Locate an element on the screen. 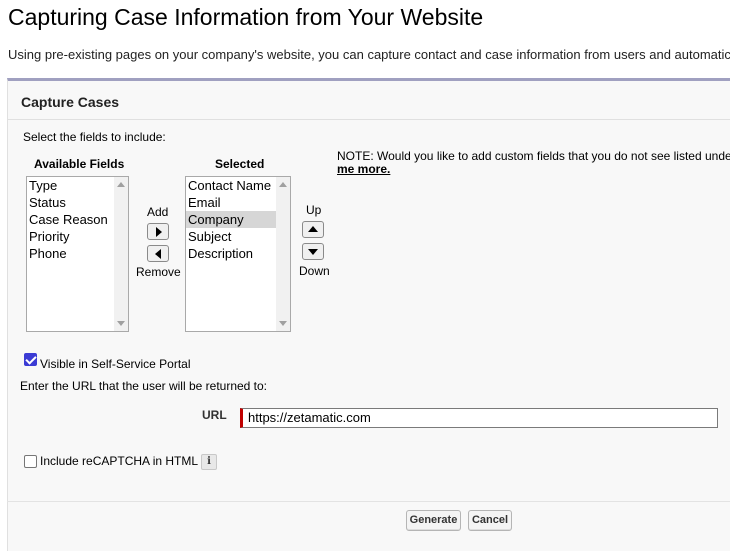 The image size is (730, 551). visible-portal-checkbox is located at coordinates (30, 359).